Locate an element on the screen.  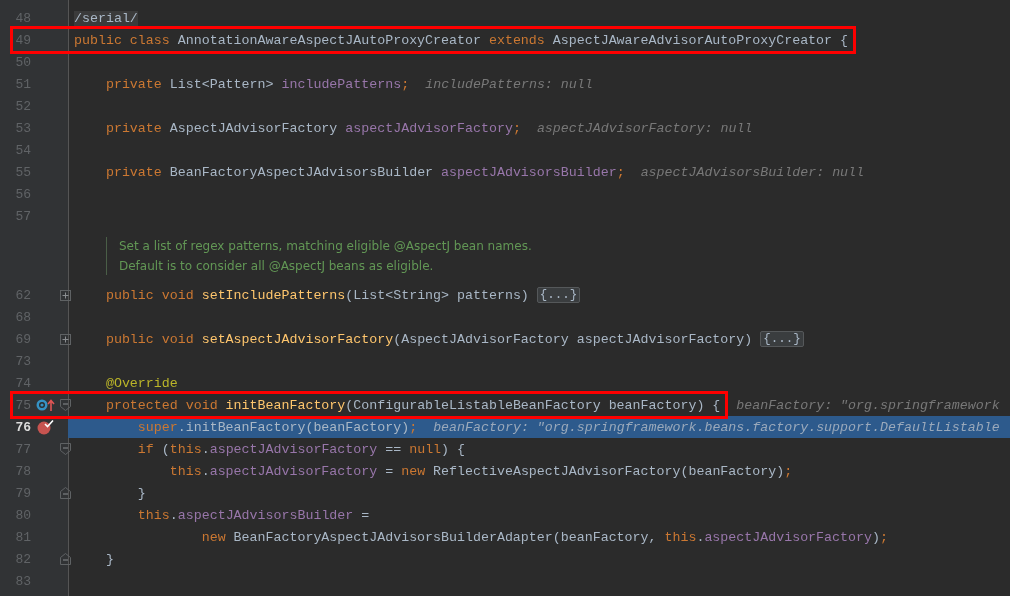
inline-value-hint: aspectJAdvisorFactory: null is located at coordinates (644, 128).